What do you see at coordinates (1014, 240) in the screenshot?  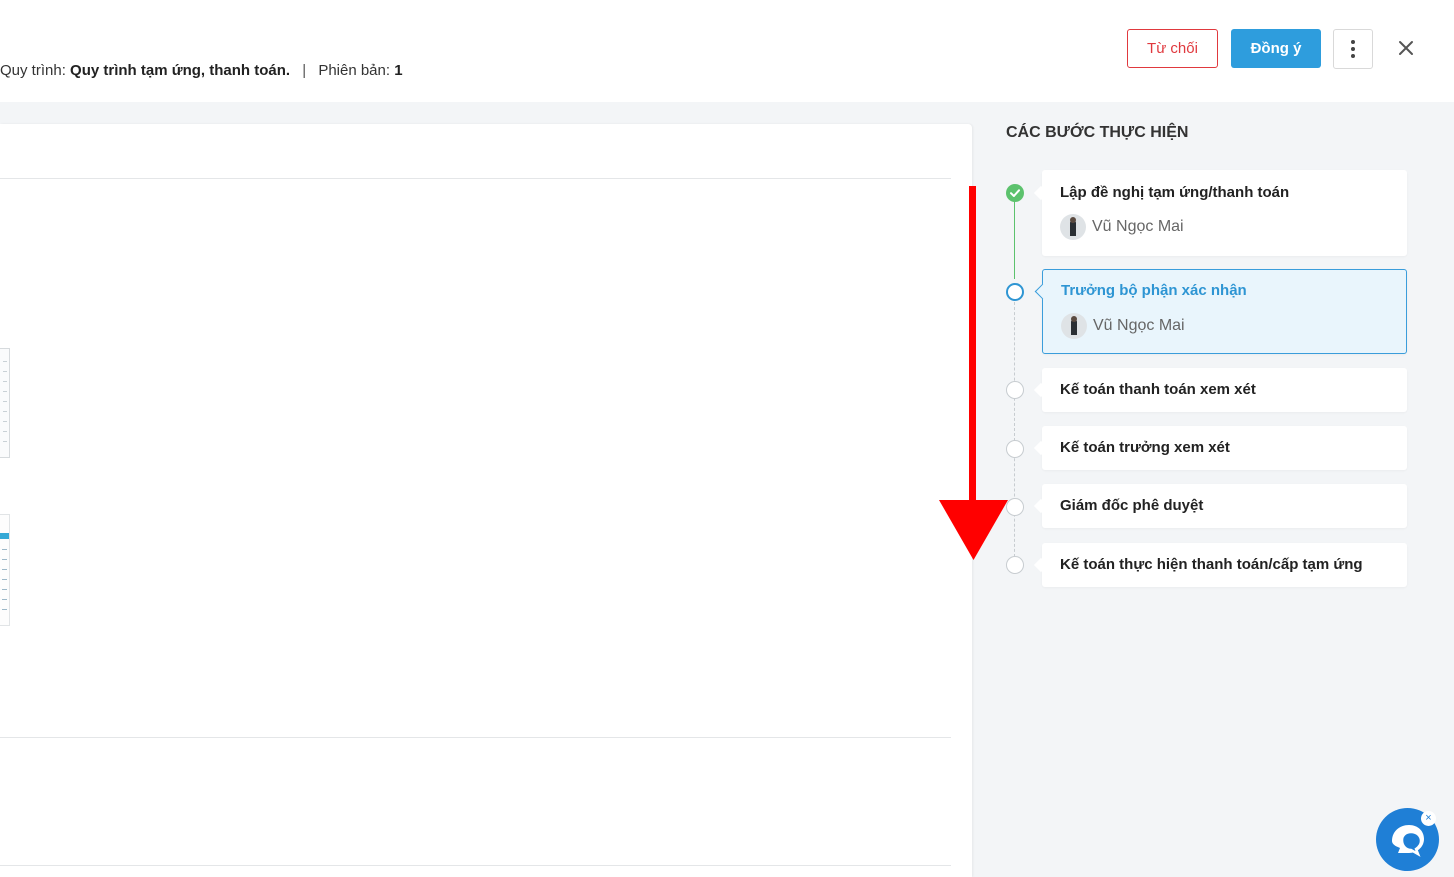 I see `timeline-line-done` at bounding box center [1014, 240].